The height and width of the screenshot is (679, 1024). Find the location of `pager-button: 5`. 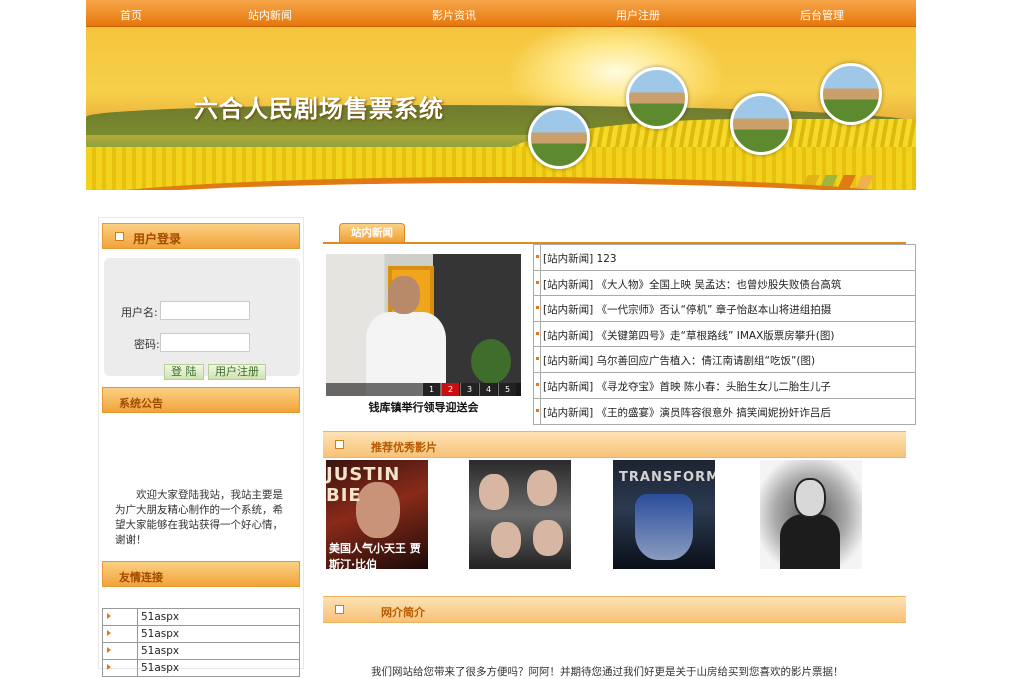

pager-button: 5 is located at coordinates (507, 389).